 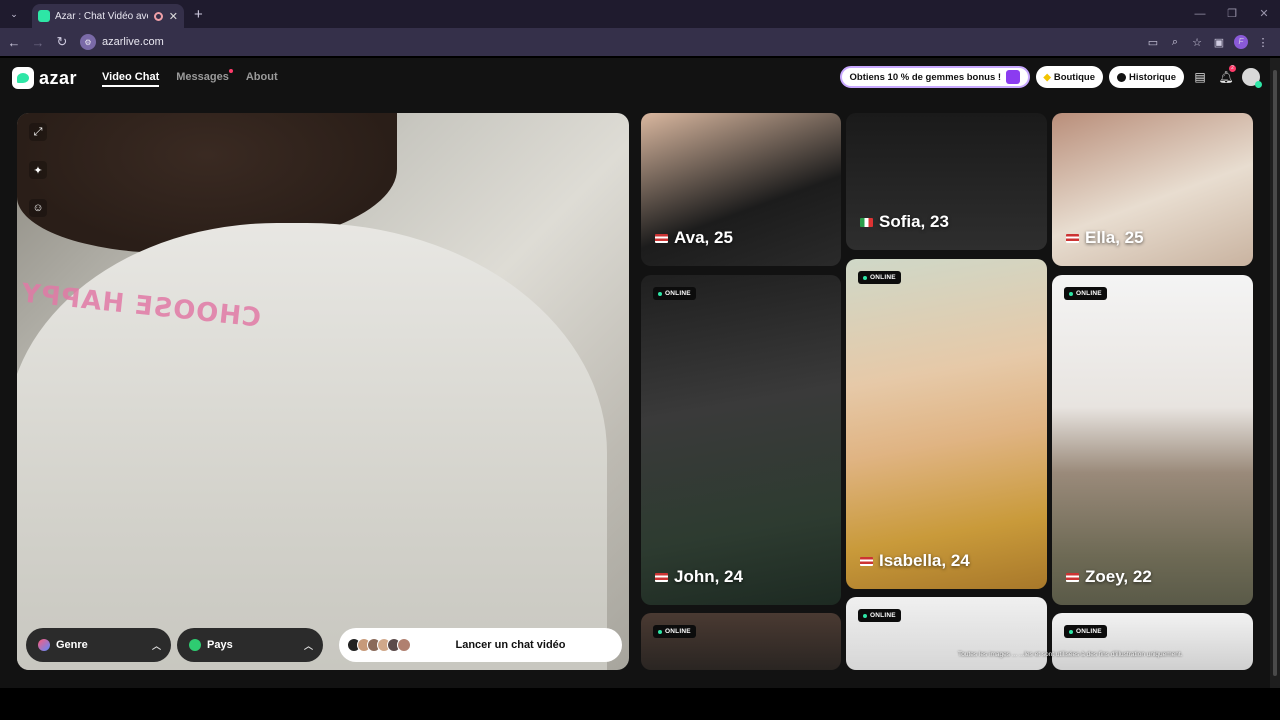 What do you see at coordinates (38, 42) in the screenshot?
I see `forward-icon: →` at bounding box center [38, 42].